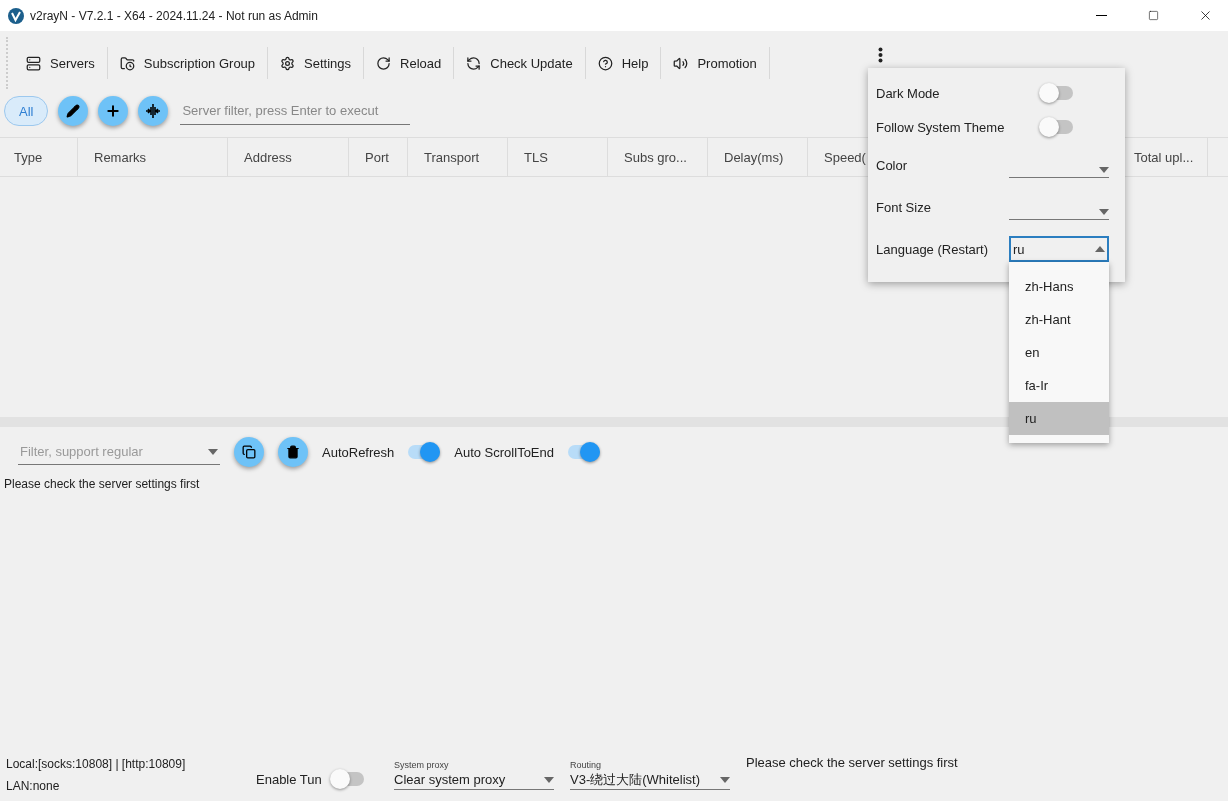 The width and height of the screenshot is (1228, 801). What do you see at coordinates (61, 63) in the screenshot?
I see `toolbar-button: Servers` at bounding box center [61, 63].